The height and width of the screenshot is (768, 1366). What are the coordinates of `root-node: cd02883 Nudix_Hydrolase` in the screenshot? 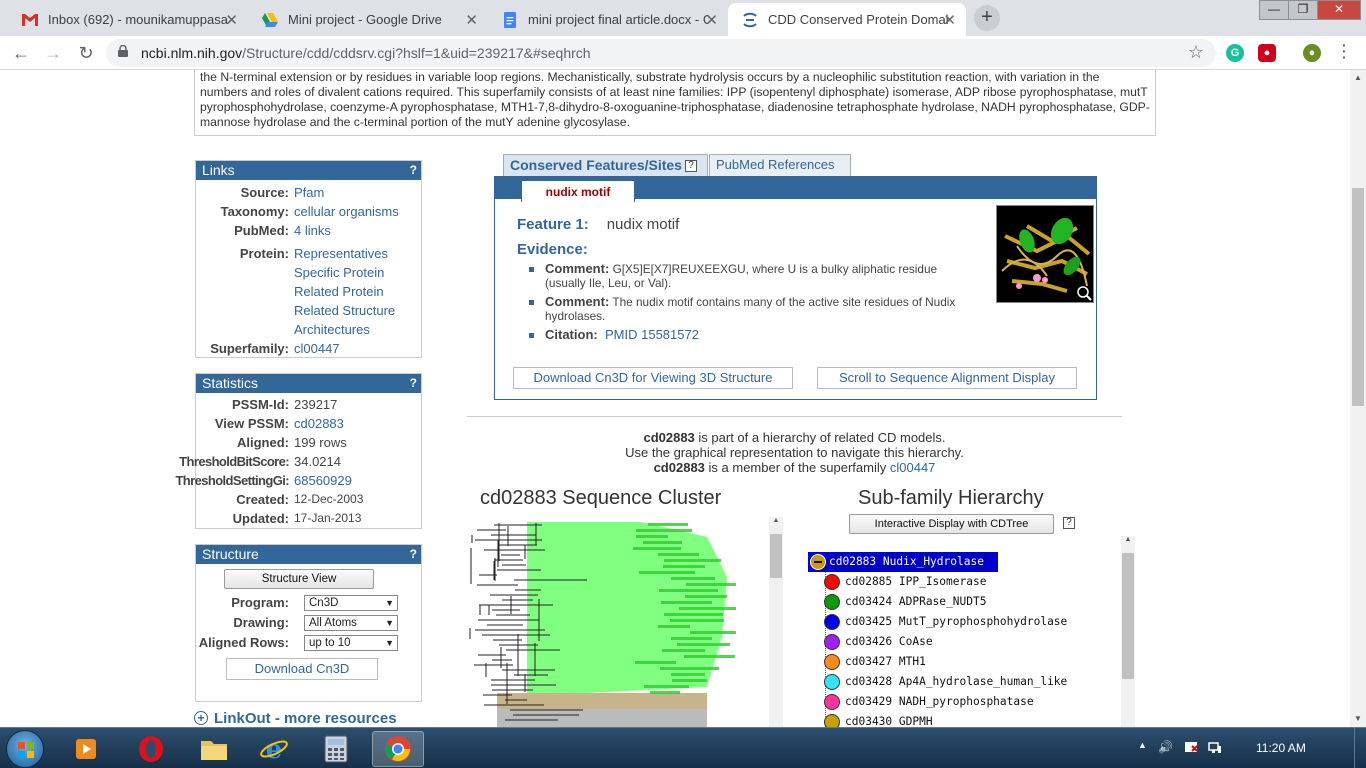 It's located at (903, 562).